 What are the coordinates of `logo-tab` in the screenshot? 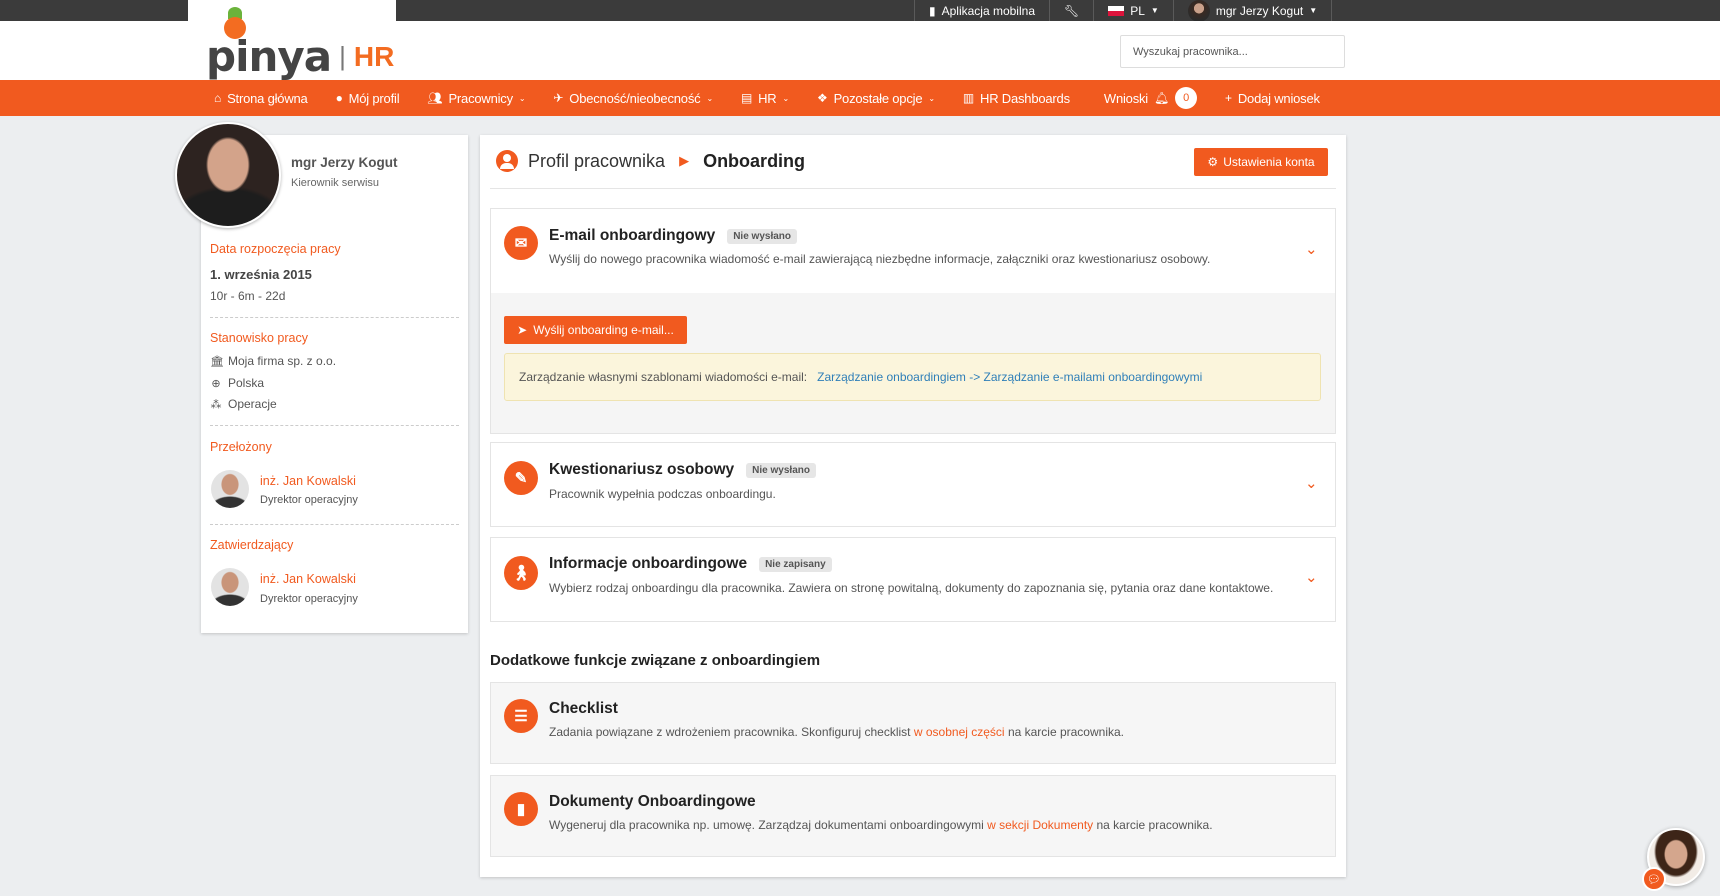 It's located at (292, 10).